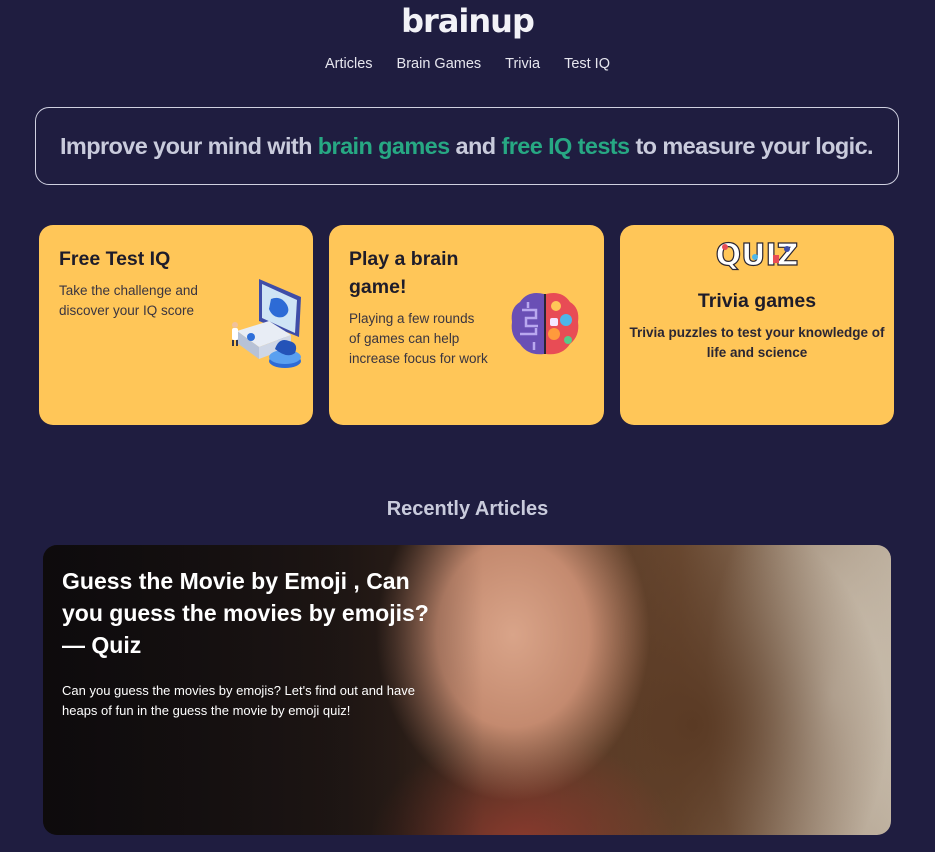  What do you see at coordinates (757, 301) in the screenshot?
I see `card-title: Trivia games` at bounding box center [757, 301].